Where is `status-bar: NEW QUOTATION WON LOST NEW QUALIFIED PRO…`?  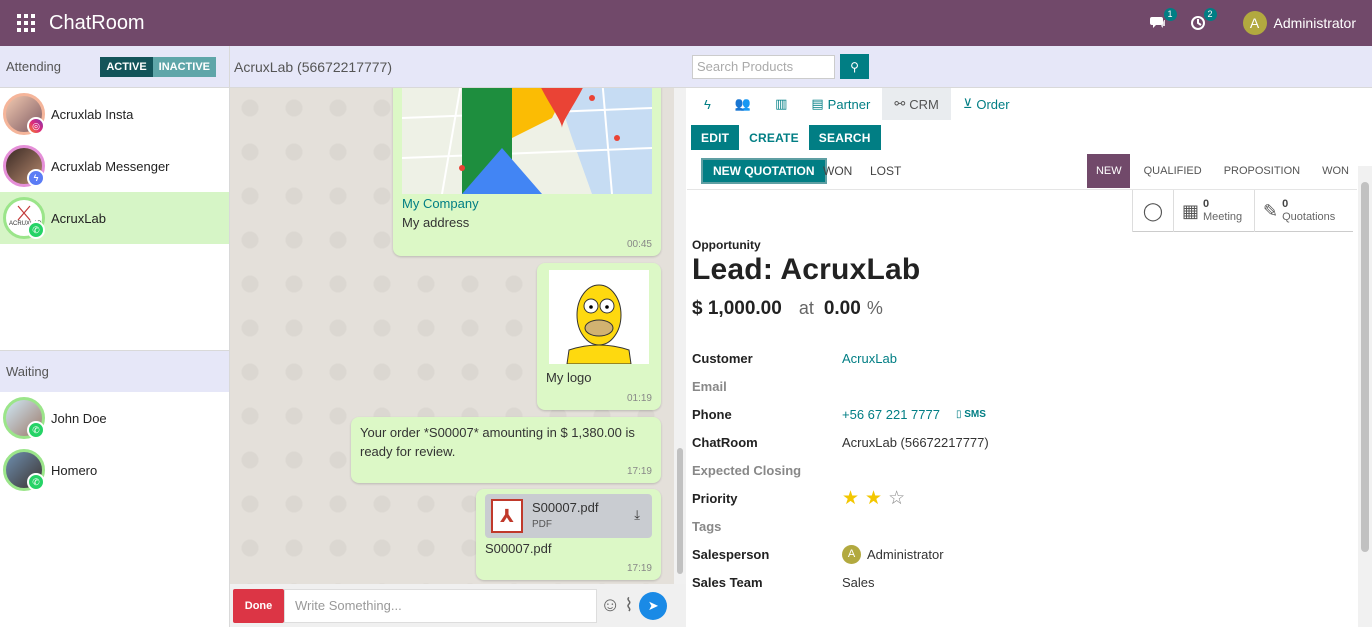 status-bar: NEW QUOTATION WON LOST NEW QUALIFIED PRO… is located at coordinates (1022, 172).